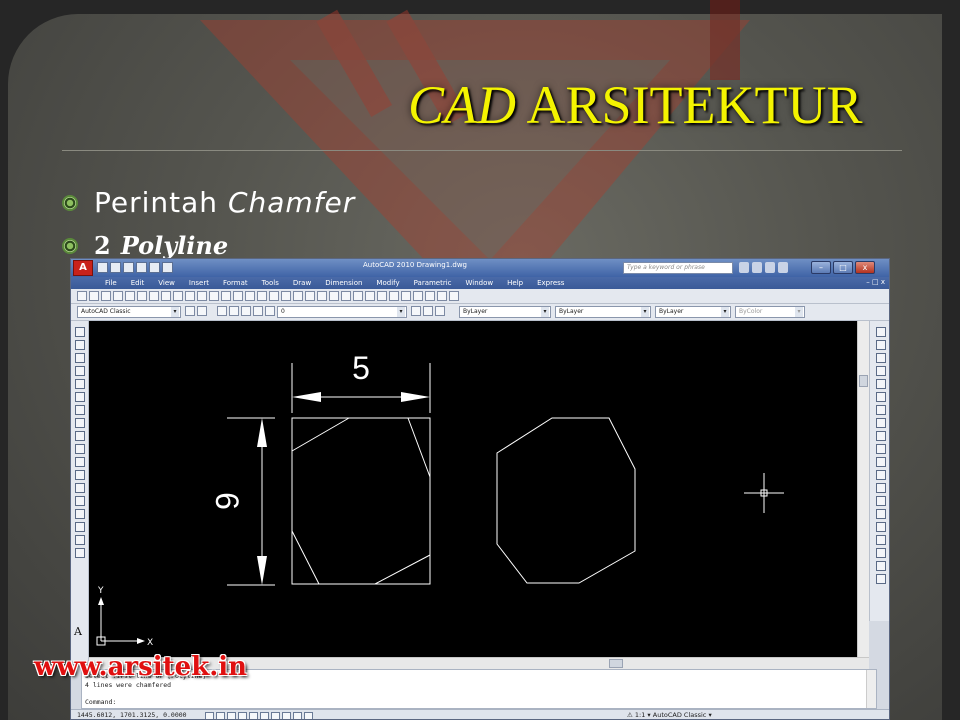 The height and width of the screenshot is (720, 960). Describe the element at coordinates (881, 345) in the screenshot. I see `copy-icon` at that location.